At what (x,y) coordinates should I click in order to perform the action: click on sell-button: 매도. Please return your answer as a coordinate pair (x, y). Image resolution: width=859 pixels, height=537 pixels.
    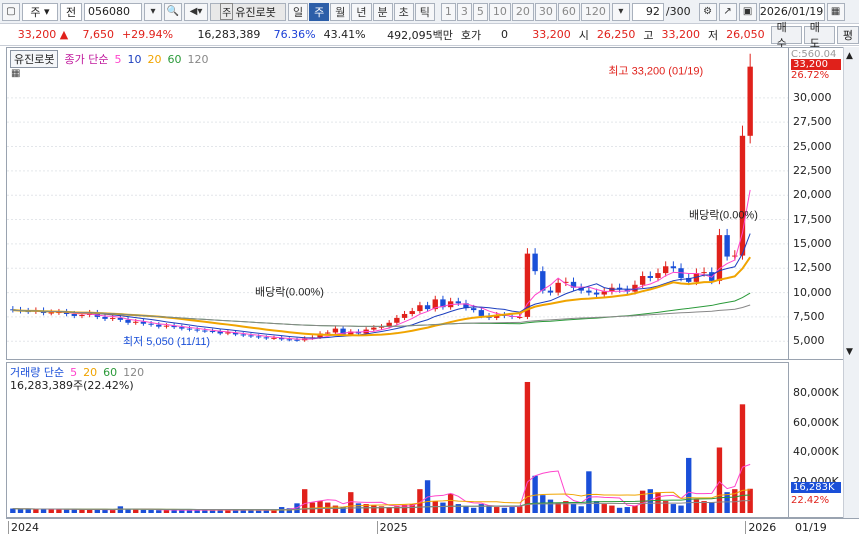
    Looking at the image, I should click on (819, 35).